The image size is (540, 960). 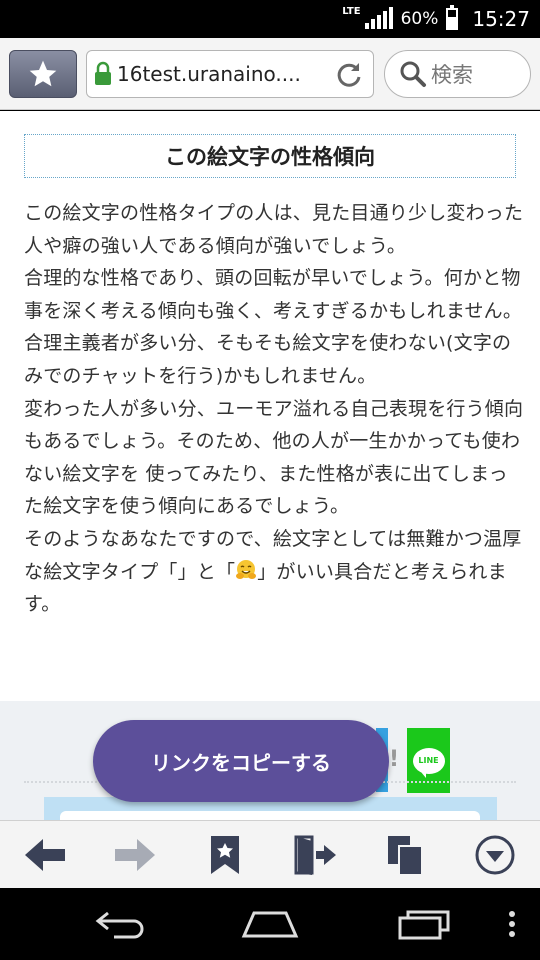 I want to click on bookmark-icon, so click(x=225, y=855).